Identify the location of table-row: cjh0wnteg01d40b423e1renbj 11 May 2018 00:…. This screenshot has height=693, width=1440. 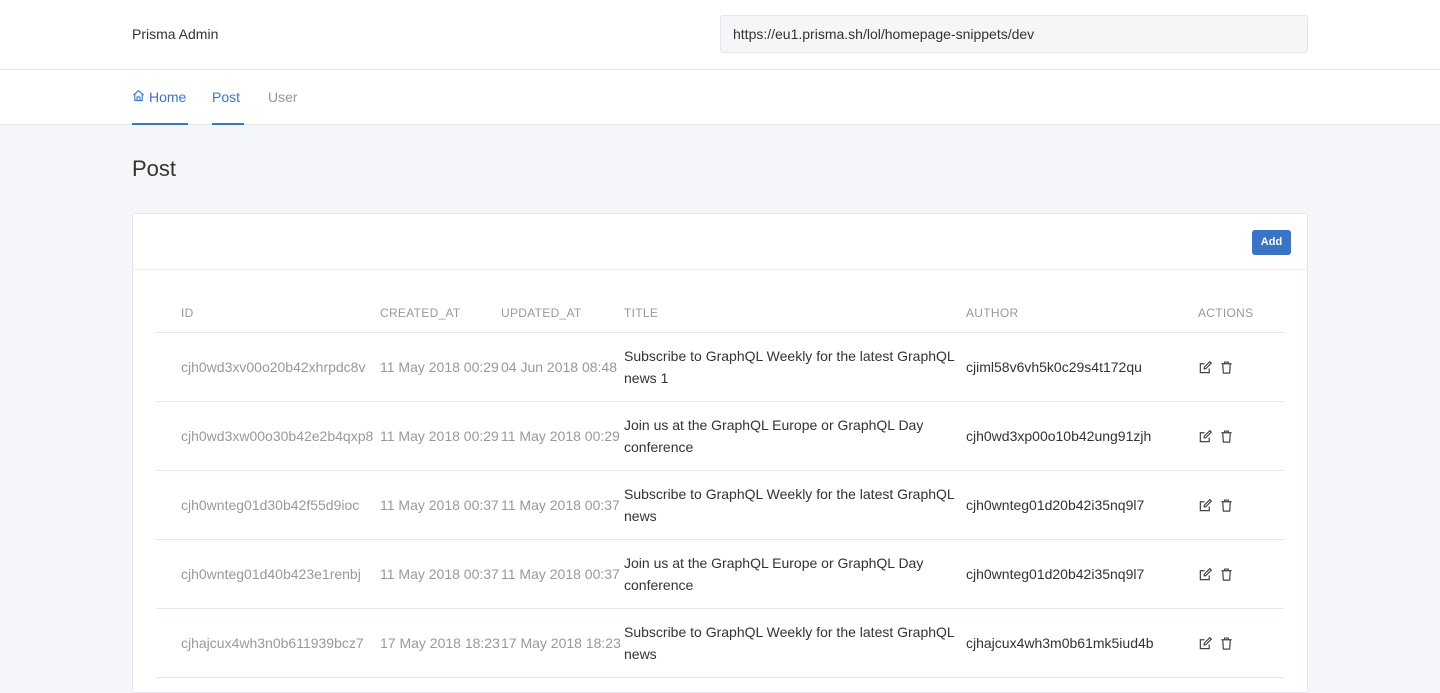
(720, 574).